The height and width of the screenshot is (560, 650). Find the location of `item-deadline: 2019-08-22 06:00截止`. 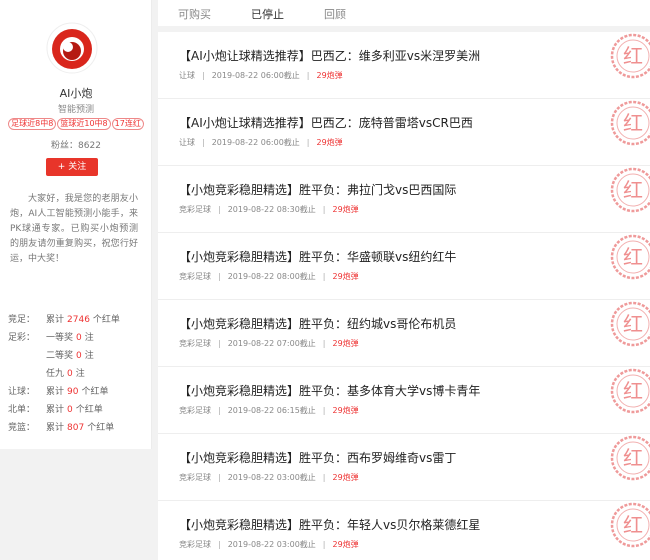

item-deadline: 2019-08-22 06:00截止 is located at coordinates (255, 142).